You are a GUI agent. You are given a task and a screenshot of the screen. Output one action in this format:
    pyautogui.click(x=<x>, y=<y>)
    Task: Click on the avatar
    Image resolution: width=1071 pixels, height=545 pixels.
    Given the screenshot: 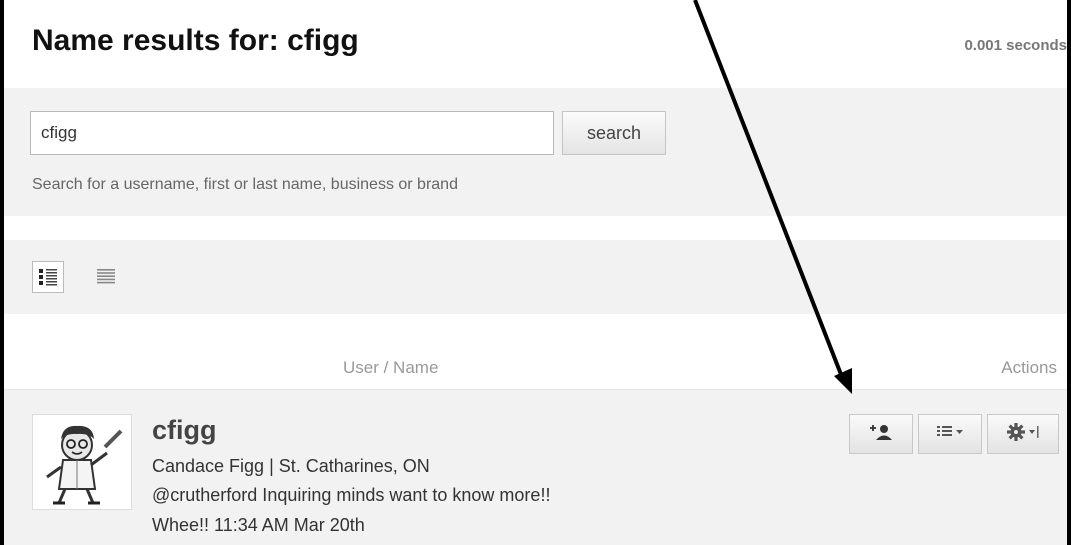 What is the action you would take?
    pyautogui.click(x=82, y=462)
    